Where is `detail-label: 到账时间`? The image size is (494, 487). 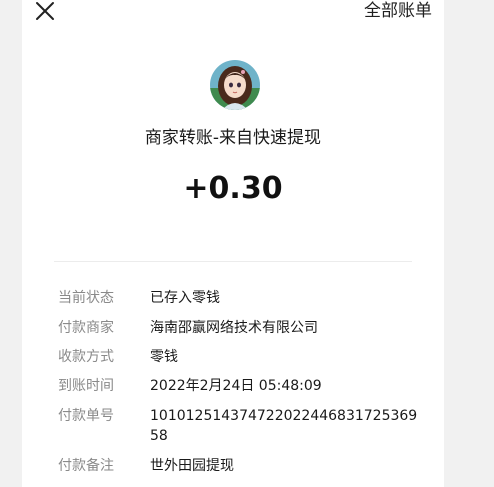
detail-label: 到账时间 is located at coordinates (86, 386).